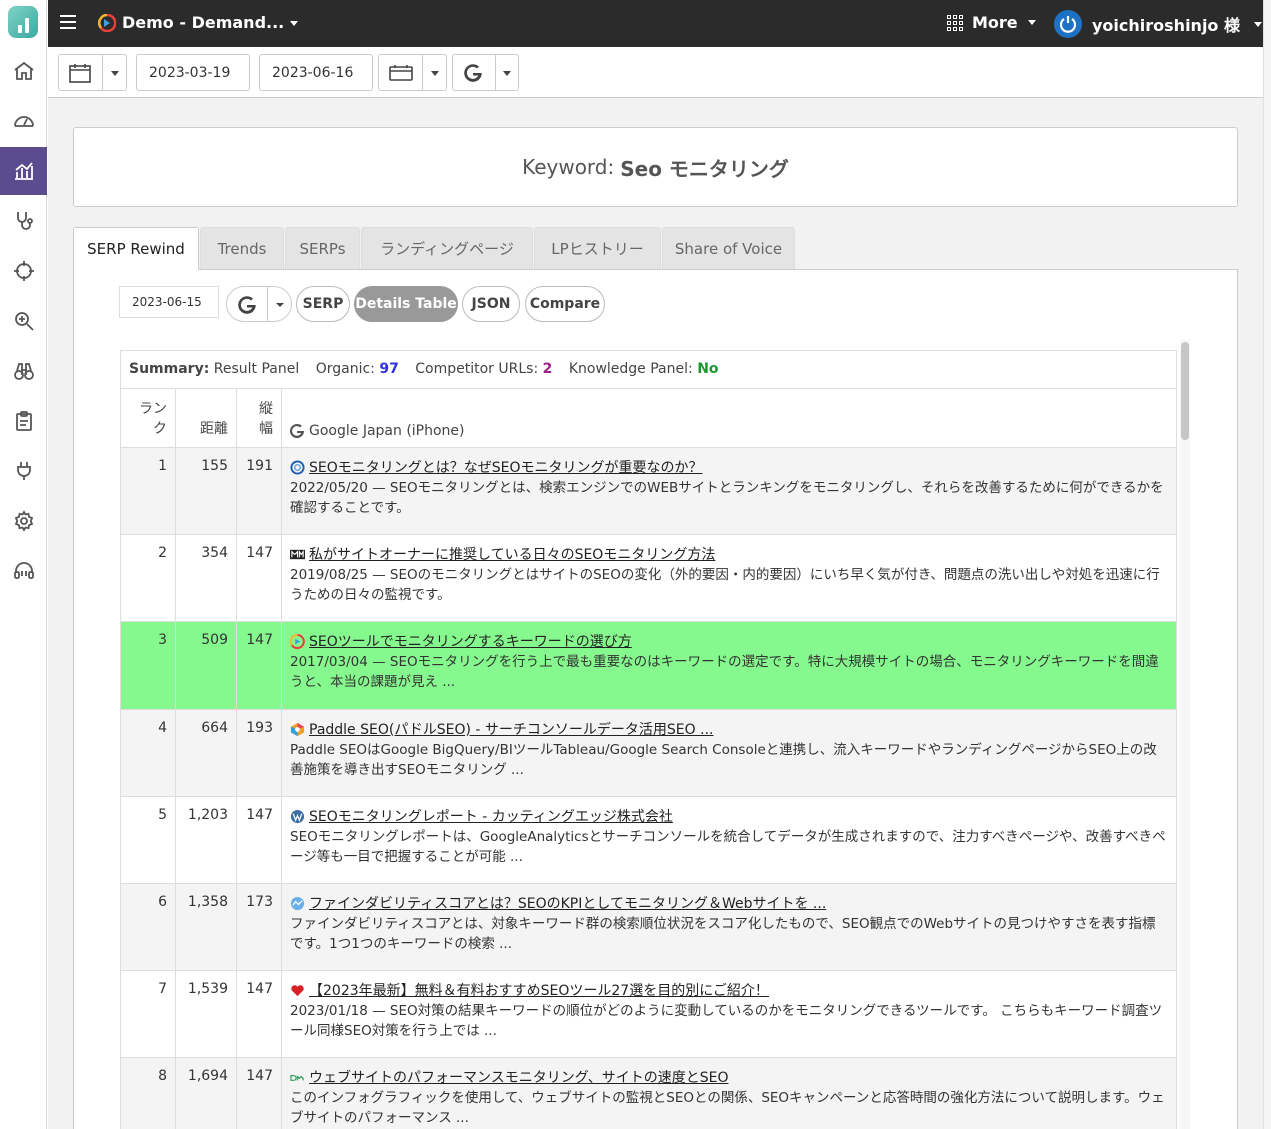 The height and width of the screenshot is (1129, 1271). What do you see at coordinates (648, 418) in the screenshot?
I see `table-header: ラン ク 距離 縦 幅 Google Japan (iPhone)` at bounding box center [648, 418].